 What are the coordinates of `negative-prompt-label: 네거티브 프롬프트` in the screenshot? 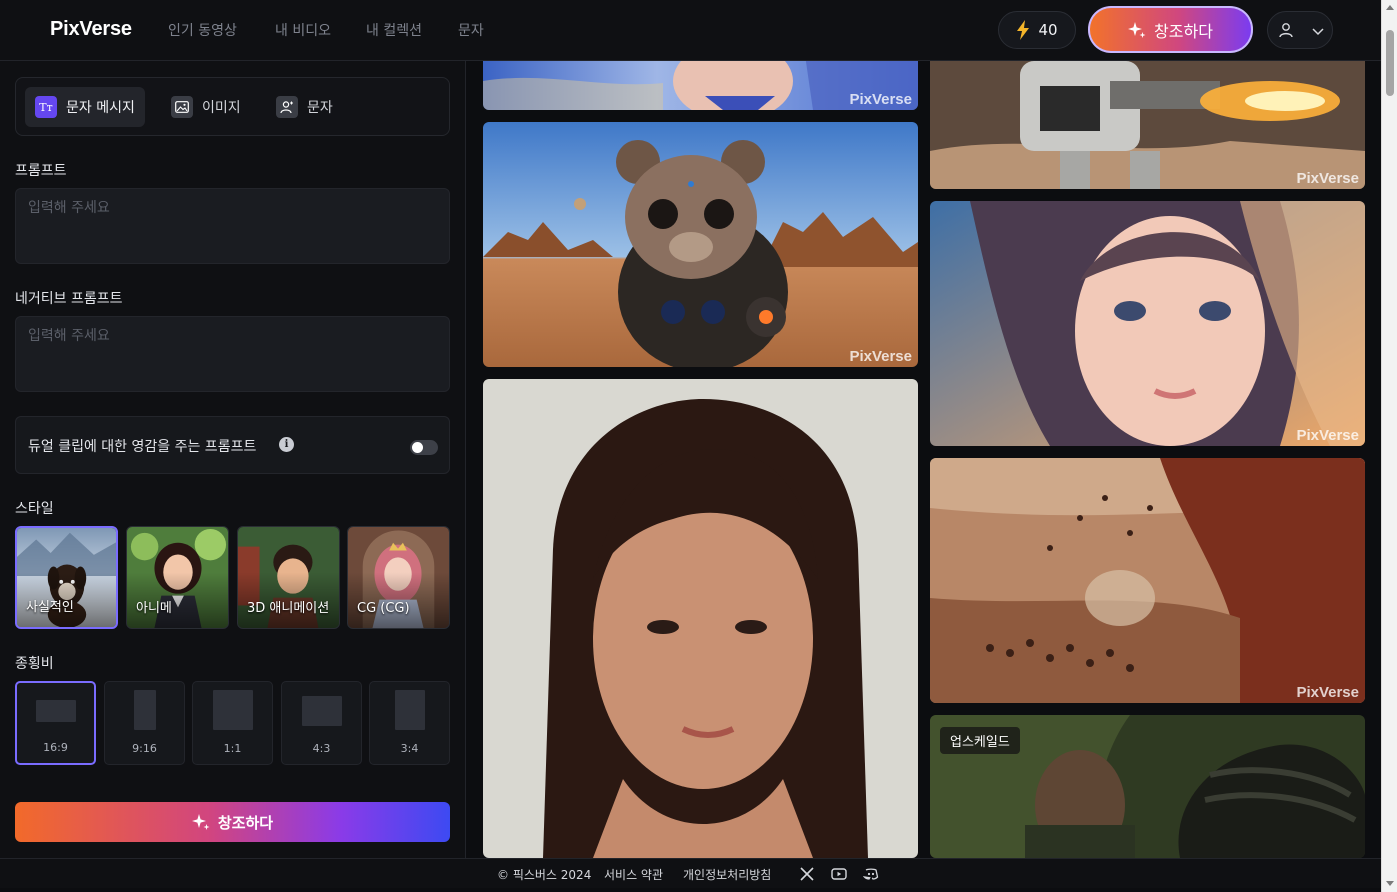 It's located at (69, 299).